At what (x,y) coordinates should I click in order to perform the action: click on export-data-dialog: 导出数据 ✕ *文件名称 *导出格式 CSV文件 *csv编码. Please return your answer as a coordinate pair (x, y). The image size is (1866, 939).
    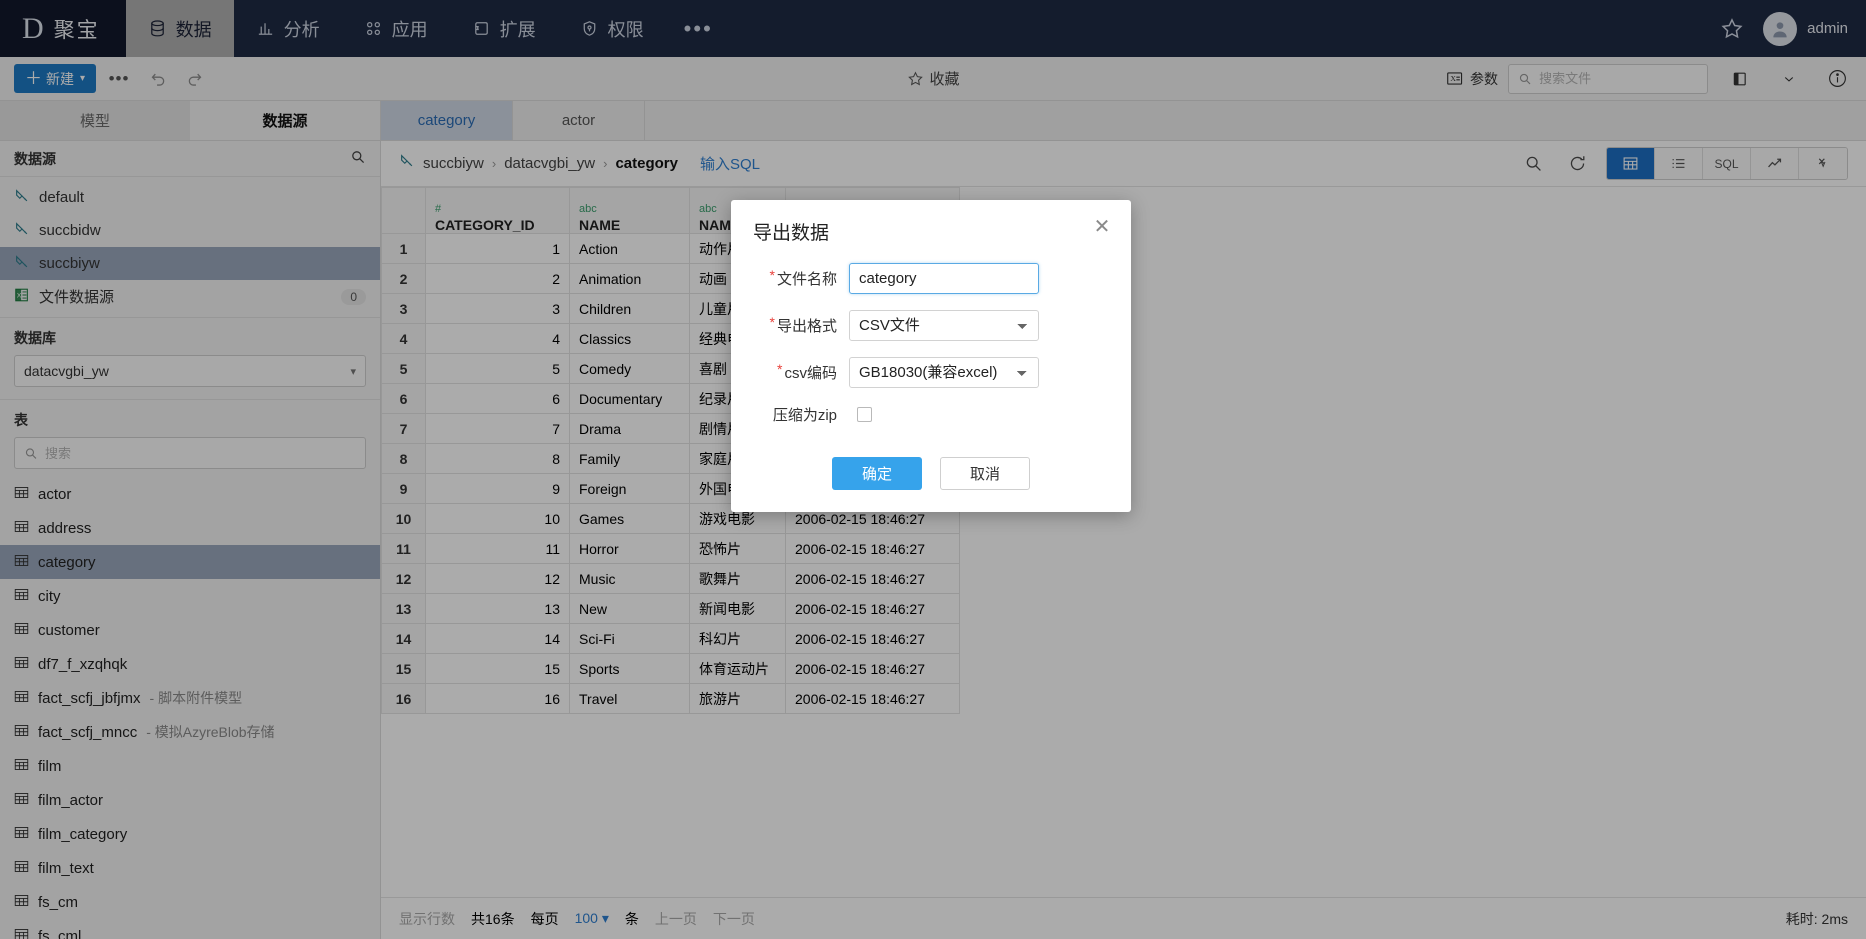
    Looking at the image, I should click on (931, 356).